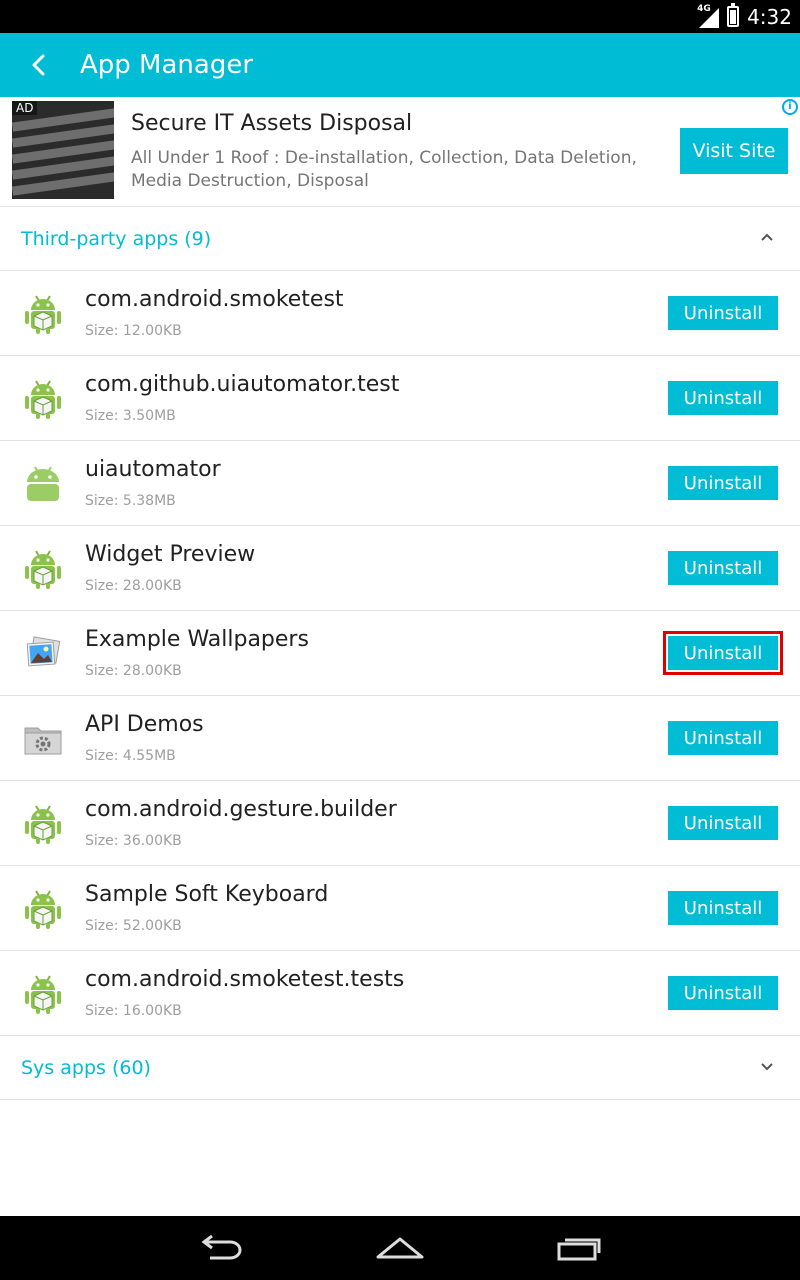 The height and width of the screenshot is (1280, 800). Describe the element at coordinates (167, 65) in the screenshot. I see `page-title: App Manager` at that location.